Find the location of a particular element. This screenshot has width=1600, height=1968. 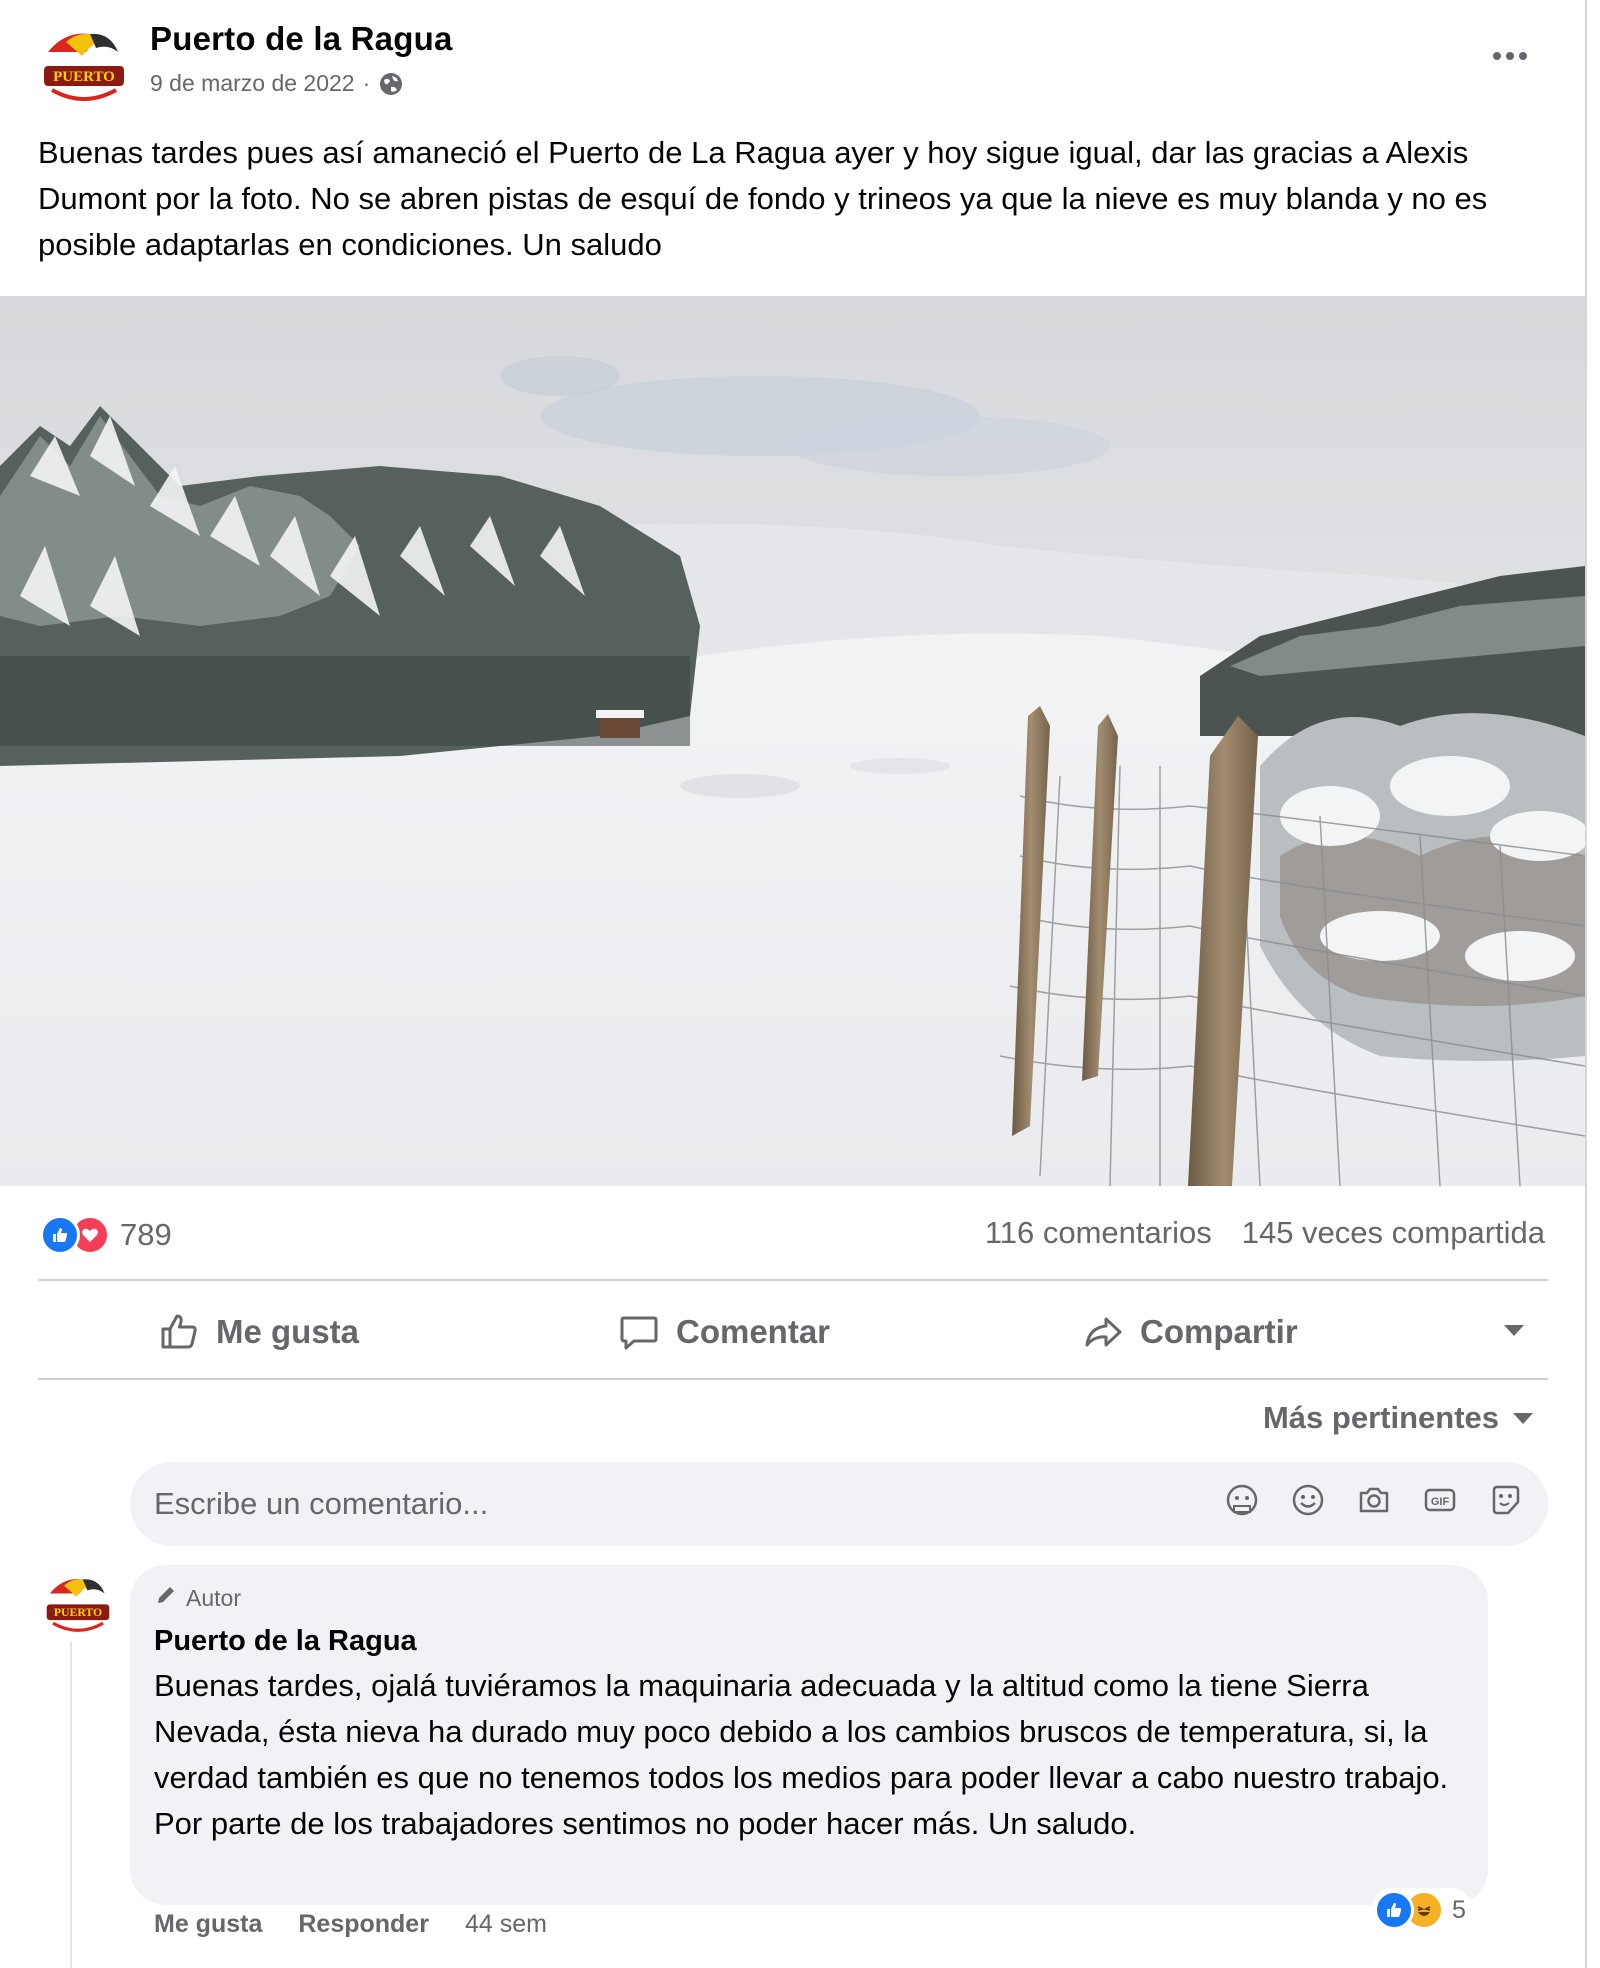

comment-sort-dropdown: Más pertinentes is located at coordinates (1398, 1418).